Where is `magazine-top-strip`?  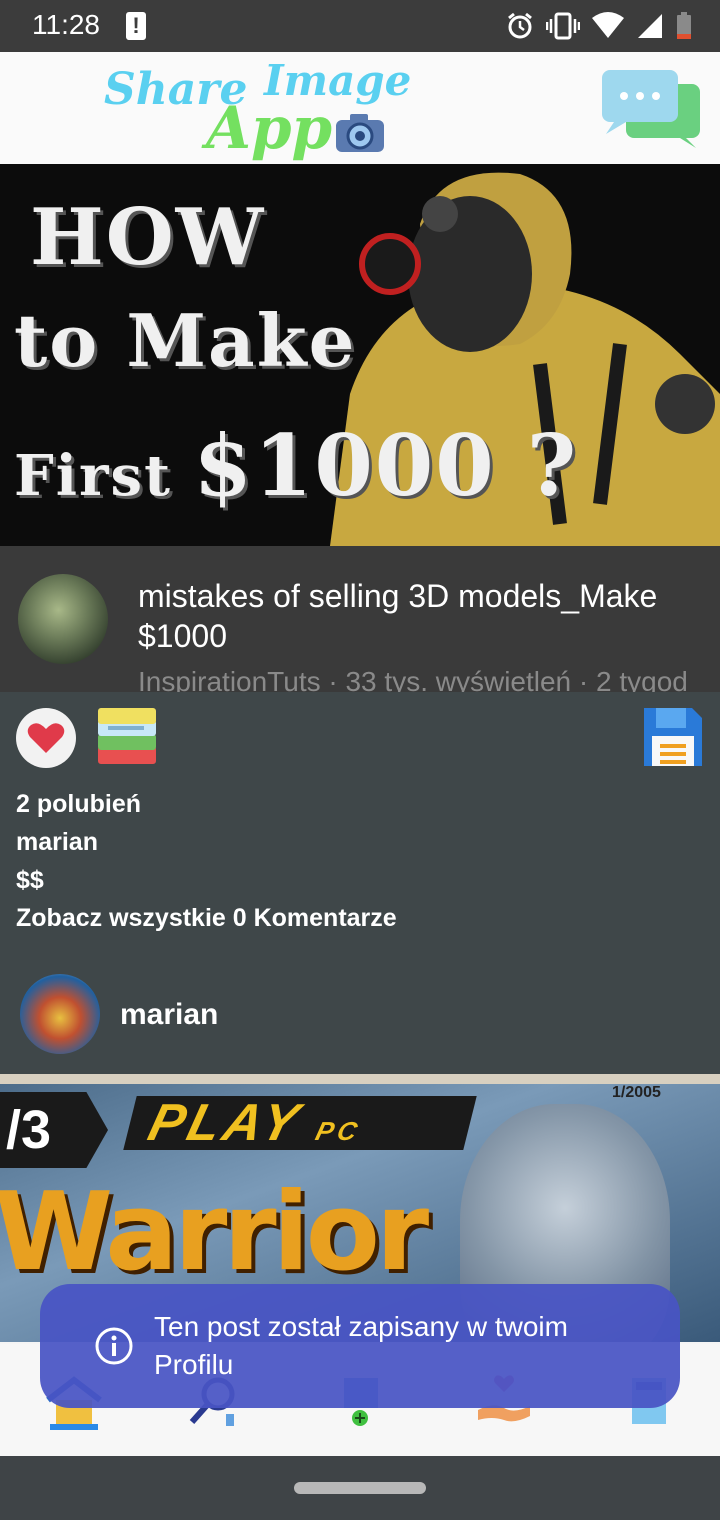
magazine-top-strip is located at coordinates (360, 1079).